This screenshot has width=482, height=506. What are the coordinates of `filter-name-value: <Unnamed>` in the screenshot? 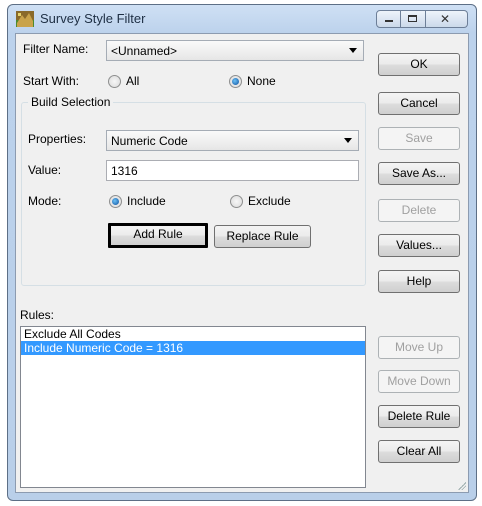 It's located at (144, 51).